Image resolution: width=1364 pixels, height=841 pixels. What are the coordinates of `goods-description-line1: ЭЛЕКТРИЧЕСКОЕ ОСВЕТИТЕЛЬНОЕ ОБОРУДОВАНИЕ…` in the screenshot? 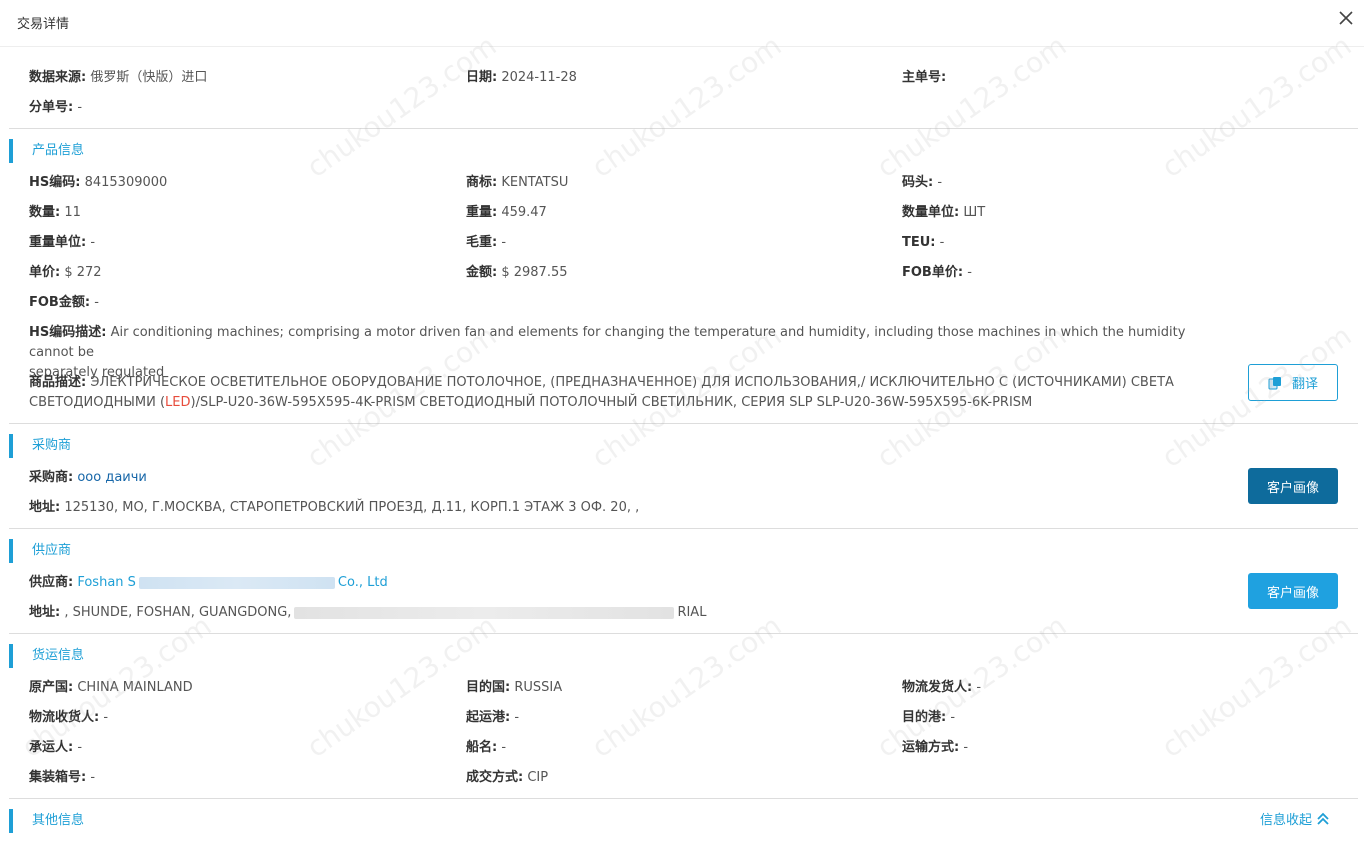 It's located at (632, 382).